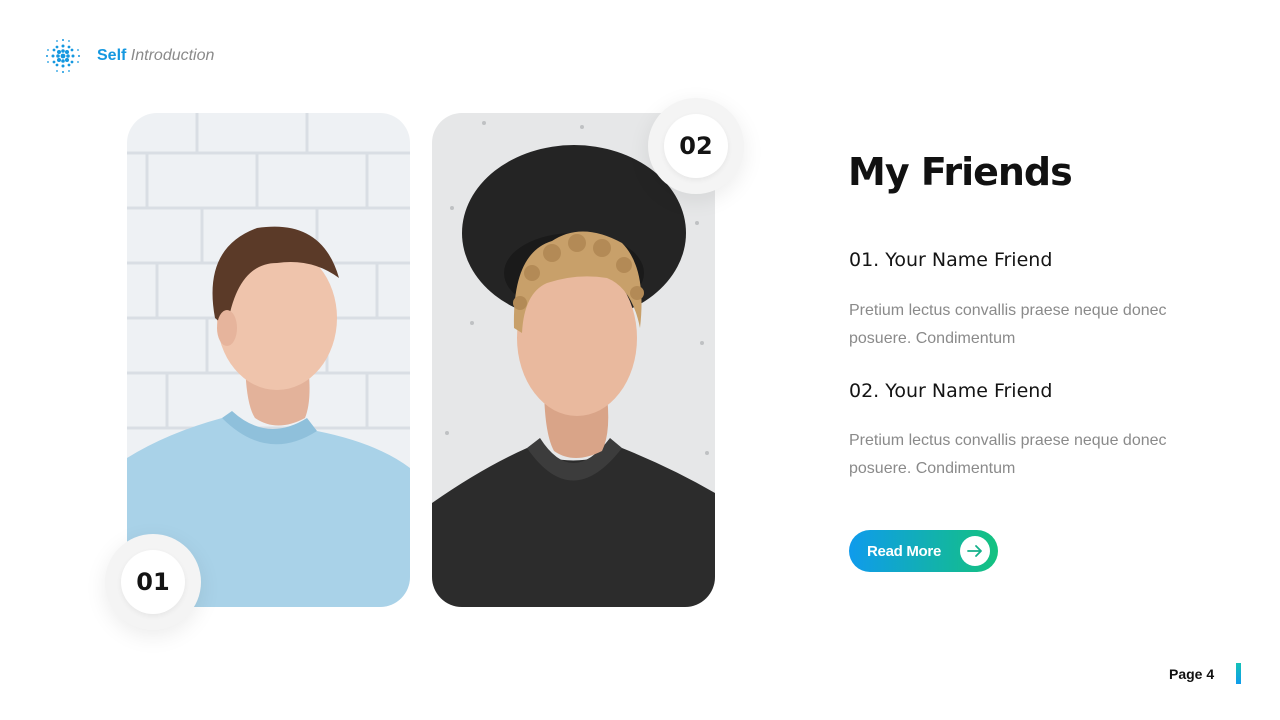 The width and height of the screenshot is (1280, 720). I want to click on brand-title: Self Introduction, so click(155, 56).